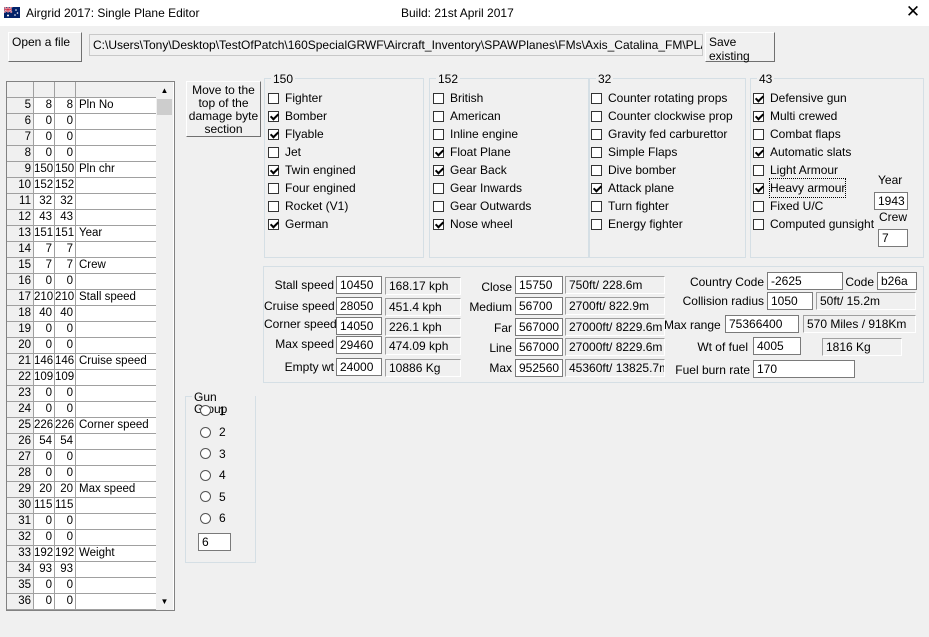 The width and height of the screenshot is (929, 637). Describe the element at coordinates (44, 234) in the screenshot. I see `byte-value-cell: 151` at that location.